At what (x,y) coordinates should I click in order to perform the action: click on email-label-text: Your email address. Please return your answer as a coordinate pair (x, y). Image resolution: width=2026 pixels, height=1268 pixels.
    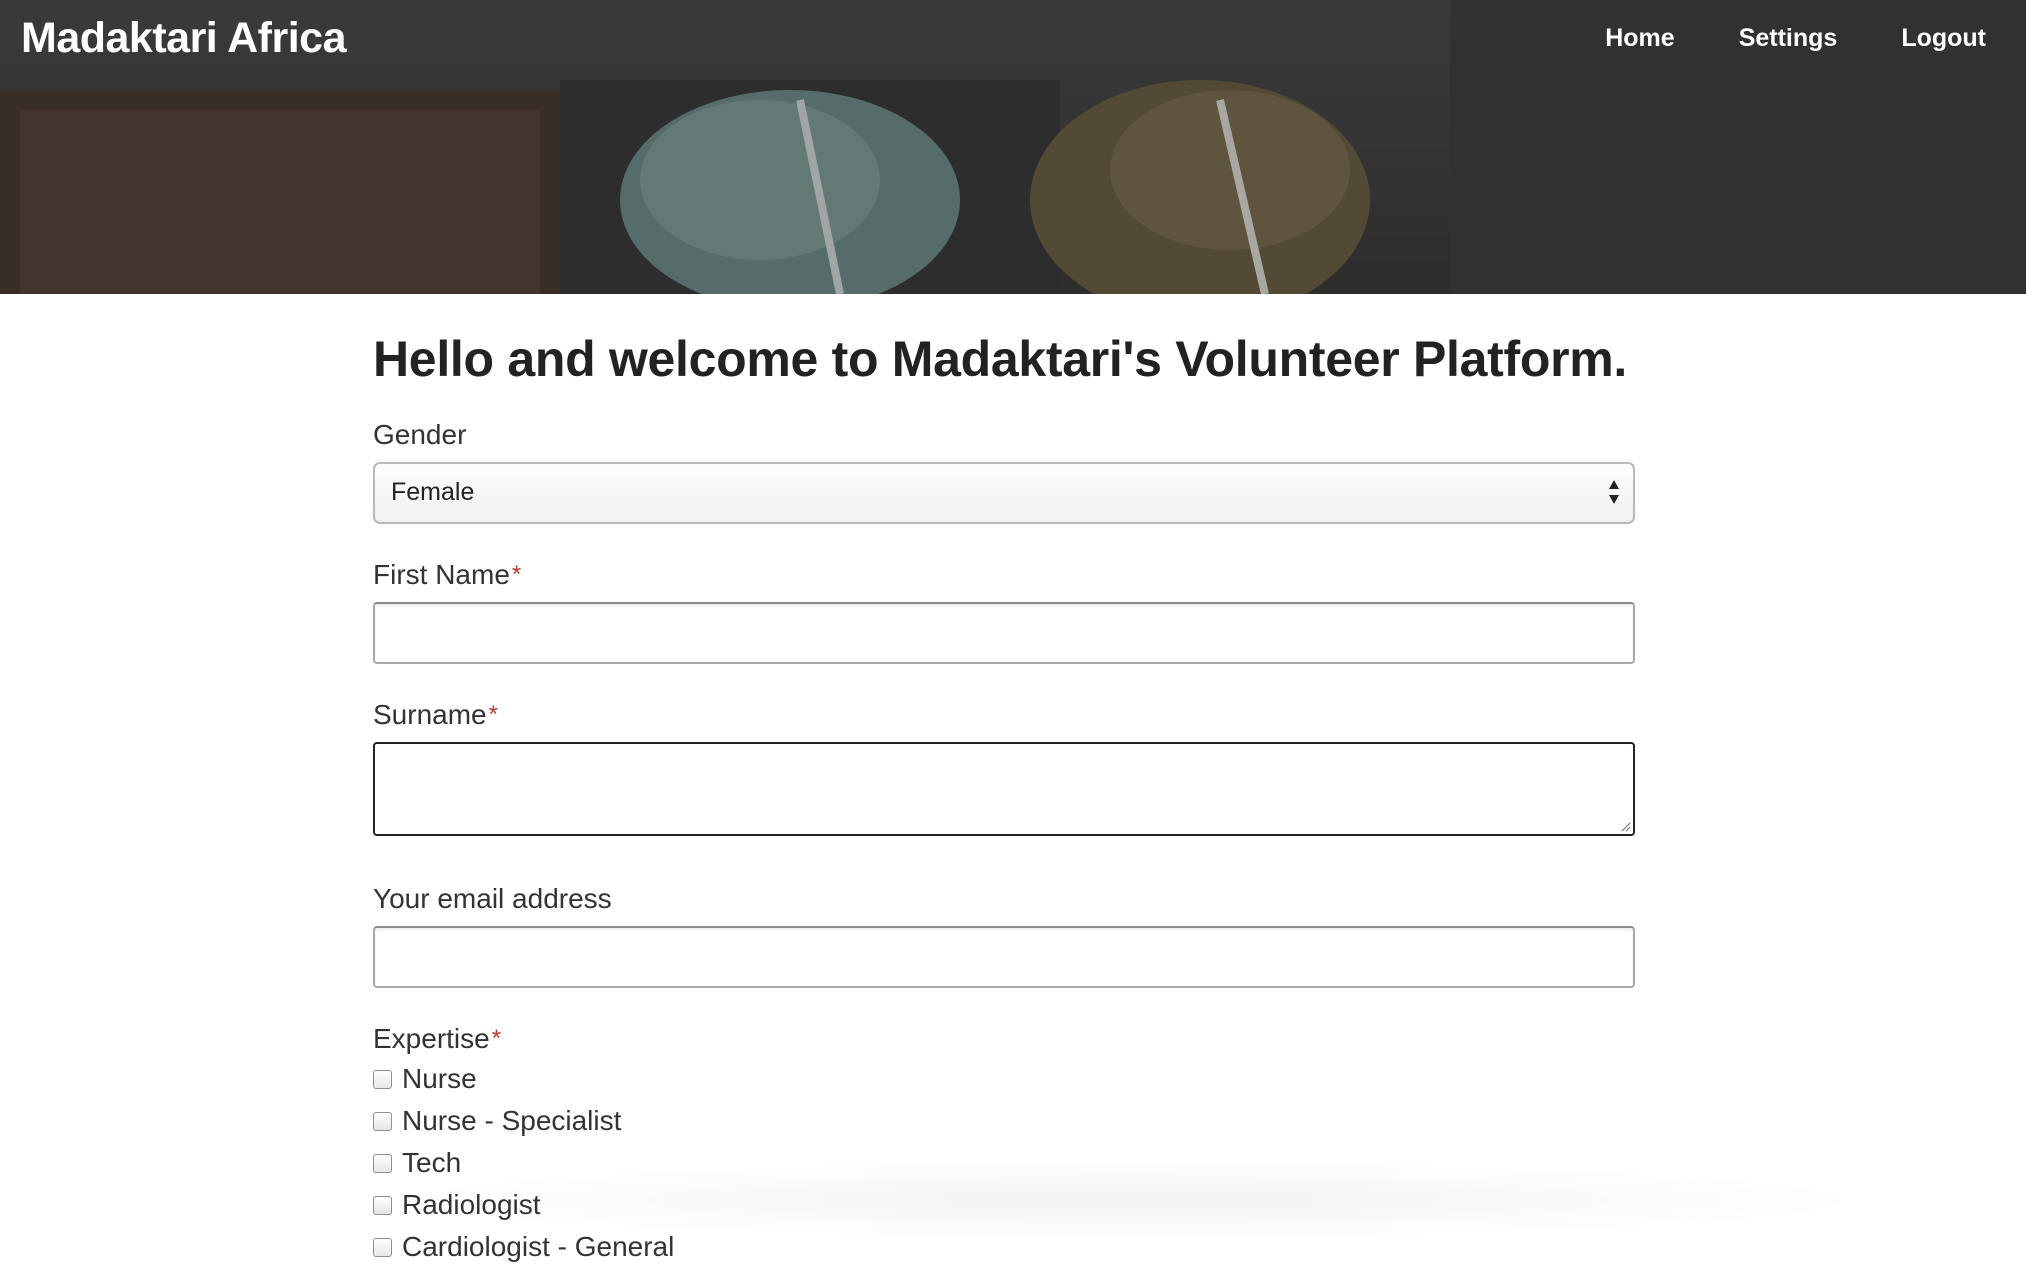
    Looking at the image, I should click on (492, 898).